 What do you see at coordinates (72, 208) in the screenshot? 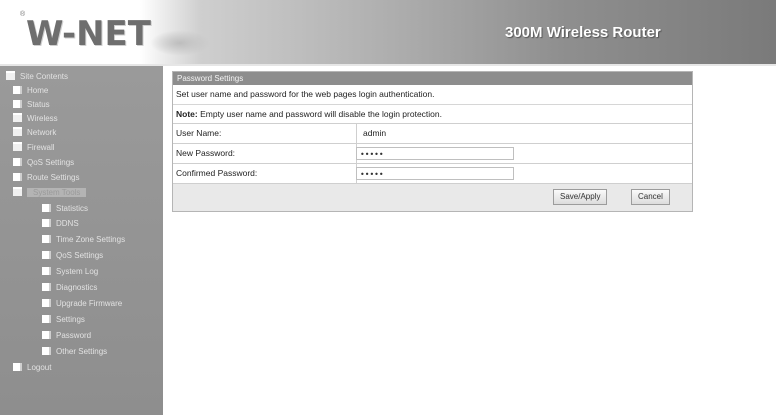
I see `sidebar-item-label: Statistics` at bounding box center [72, 208].